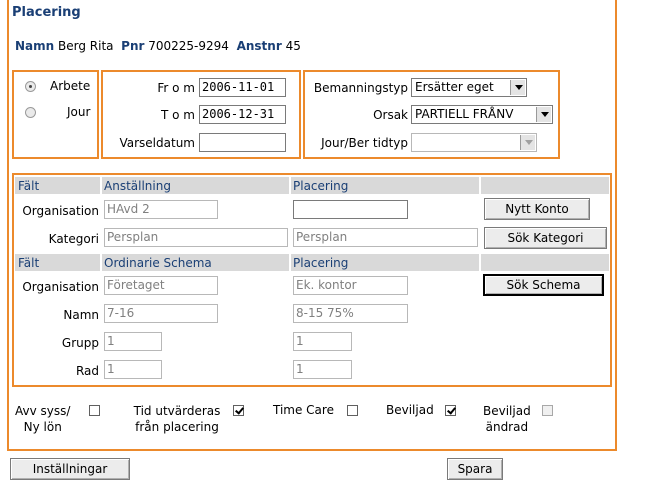 The height and width of the screenshot is (483, 657). I want to click on col-falt: Fält, so click(29, 186).